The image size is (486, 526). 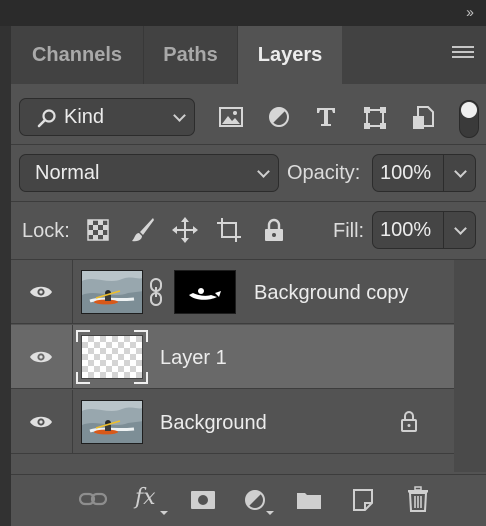 What do you see at coordinates (84, 116) in the screenshot?
I see `filter-kind-label: Kind` at bounding box center [84, 116].